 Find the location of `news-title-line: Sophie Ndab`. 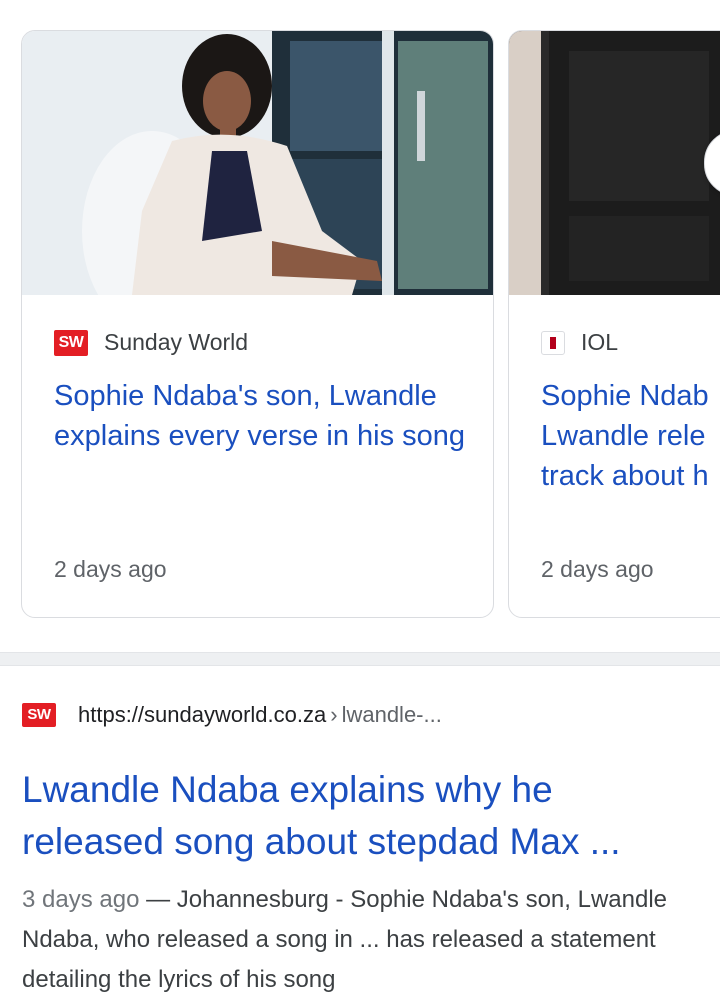

news-title-line: Sophie Ndab is located at coordinates (625, 396).